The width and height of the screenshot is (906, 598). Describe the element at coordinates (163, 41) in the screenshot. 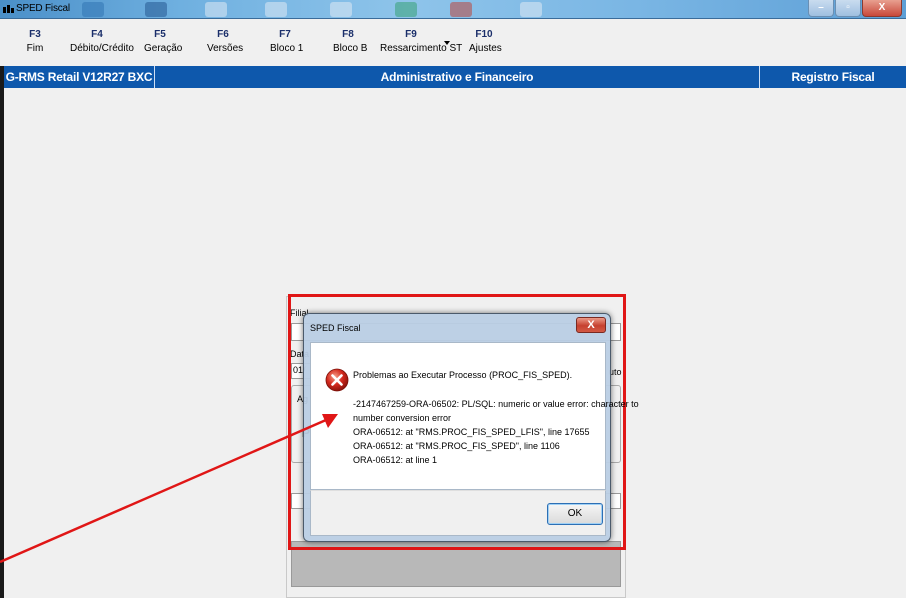

I see `fkey-geracao: F5 Geração` at that location.